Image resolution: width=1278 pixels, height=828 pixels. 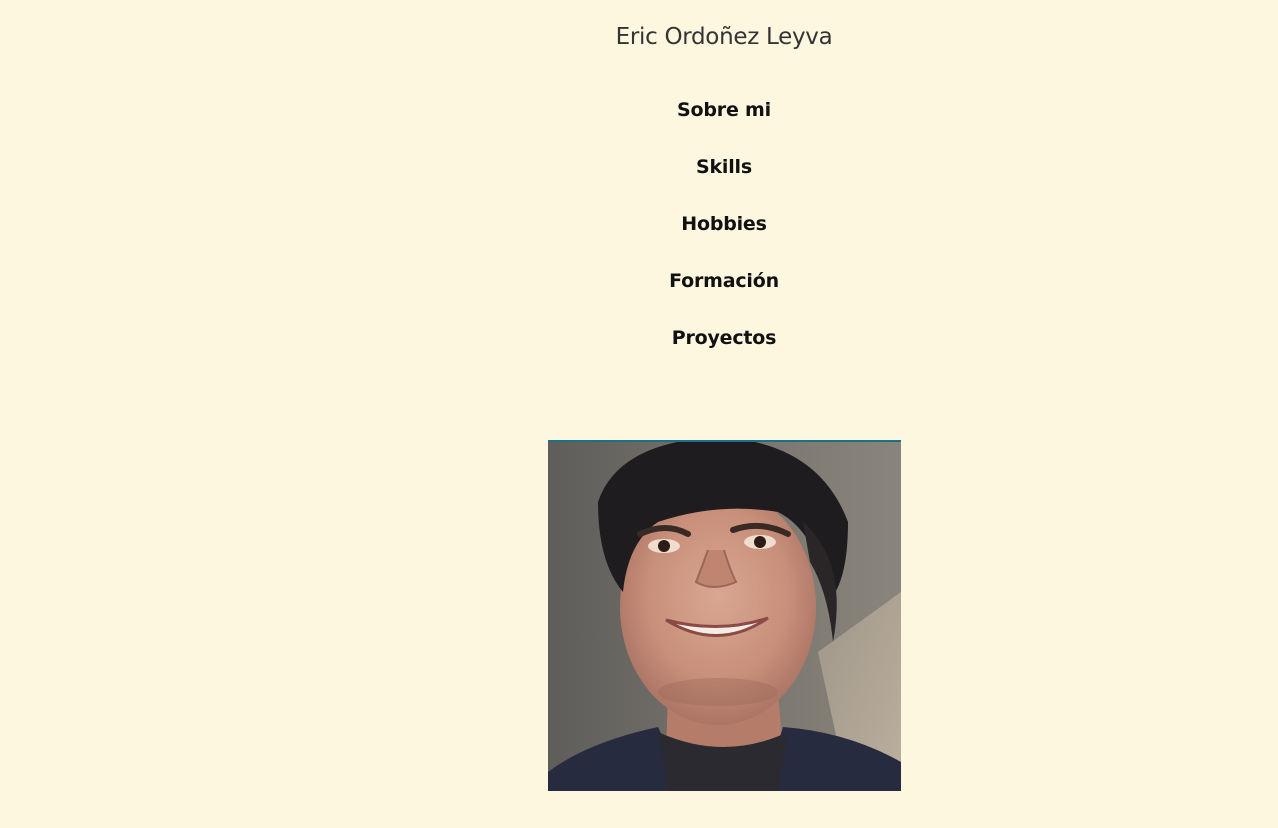 I want to click on nav-item-skills: Skills, so click(x=724, y=180).